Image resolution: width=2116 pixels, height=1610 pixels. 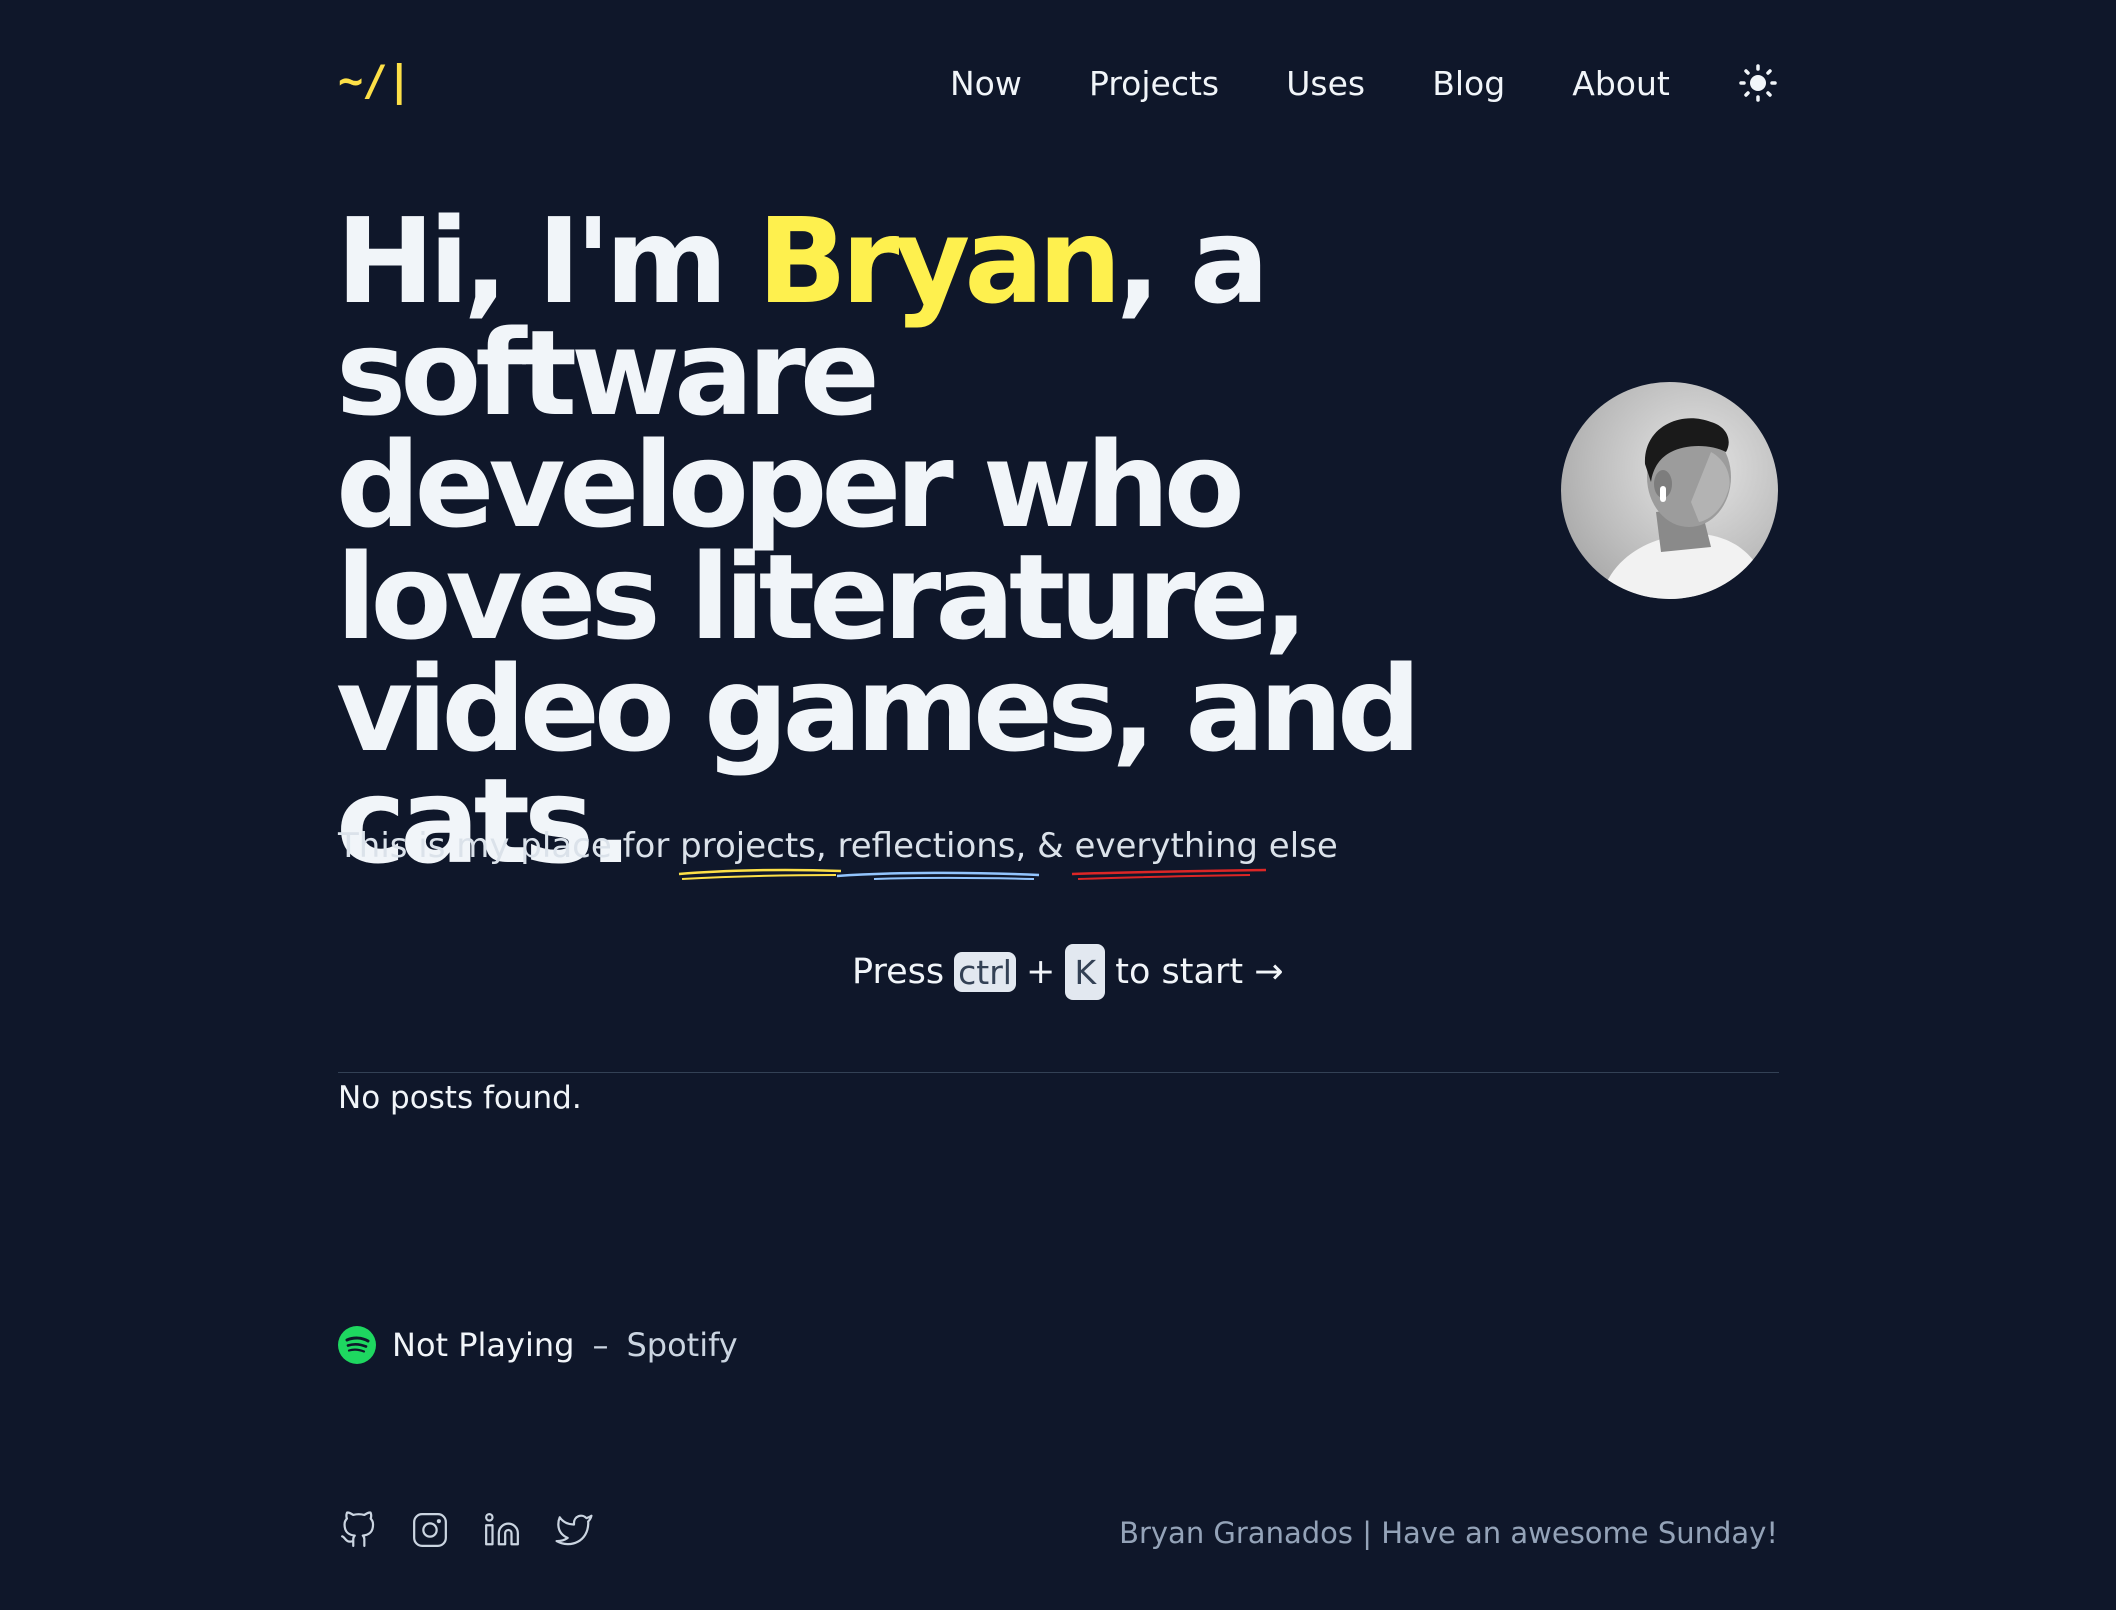 What do you see at coordinates (1040, 972) in the screenshot?
I see `plus-label: +` at bounding box center [1040, 972].